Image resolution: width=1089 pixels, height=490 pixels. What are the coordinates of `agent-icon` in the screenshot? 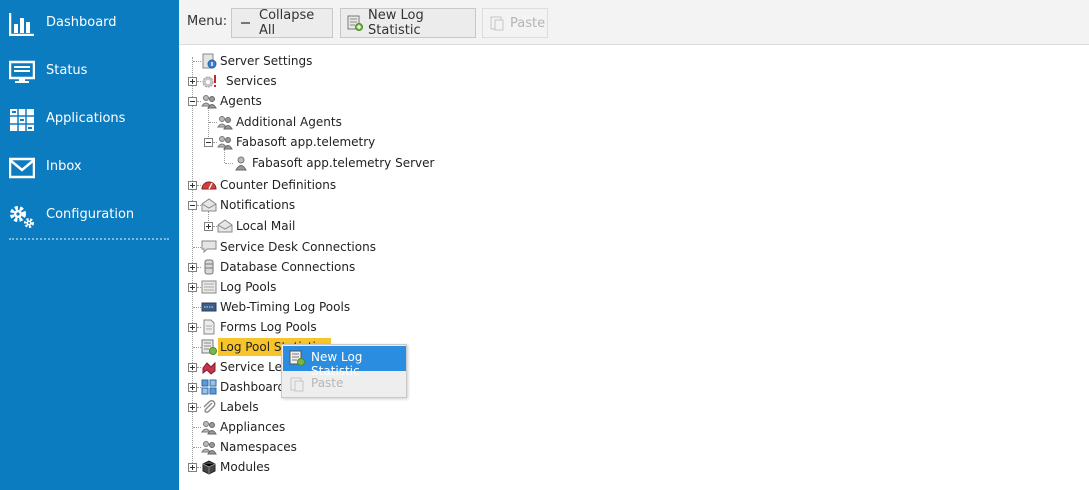 It's located at (241, 163).